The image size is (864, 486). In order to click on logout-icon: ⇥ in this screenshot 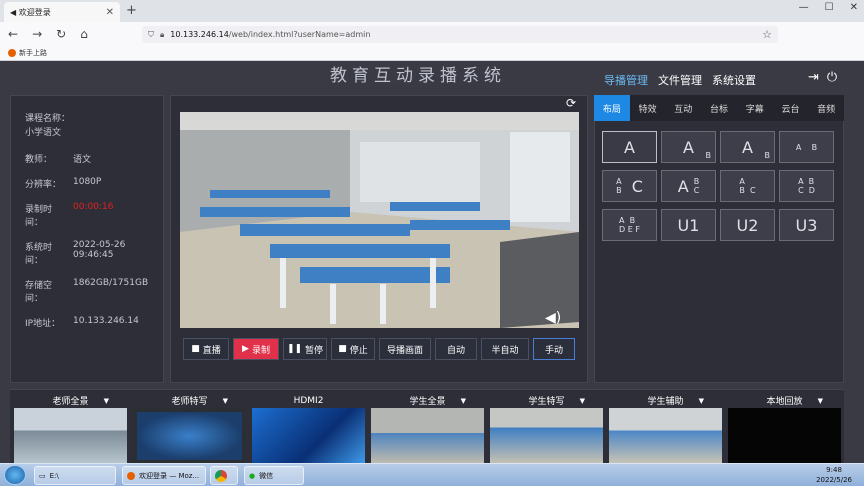, I will do `click(813, 77)`.